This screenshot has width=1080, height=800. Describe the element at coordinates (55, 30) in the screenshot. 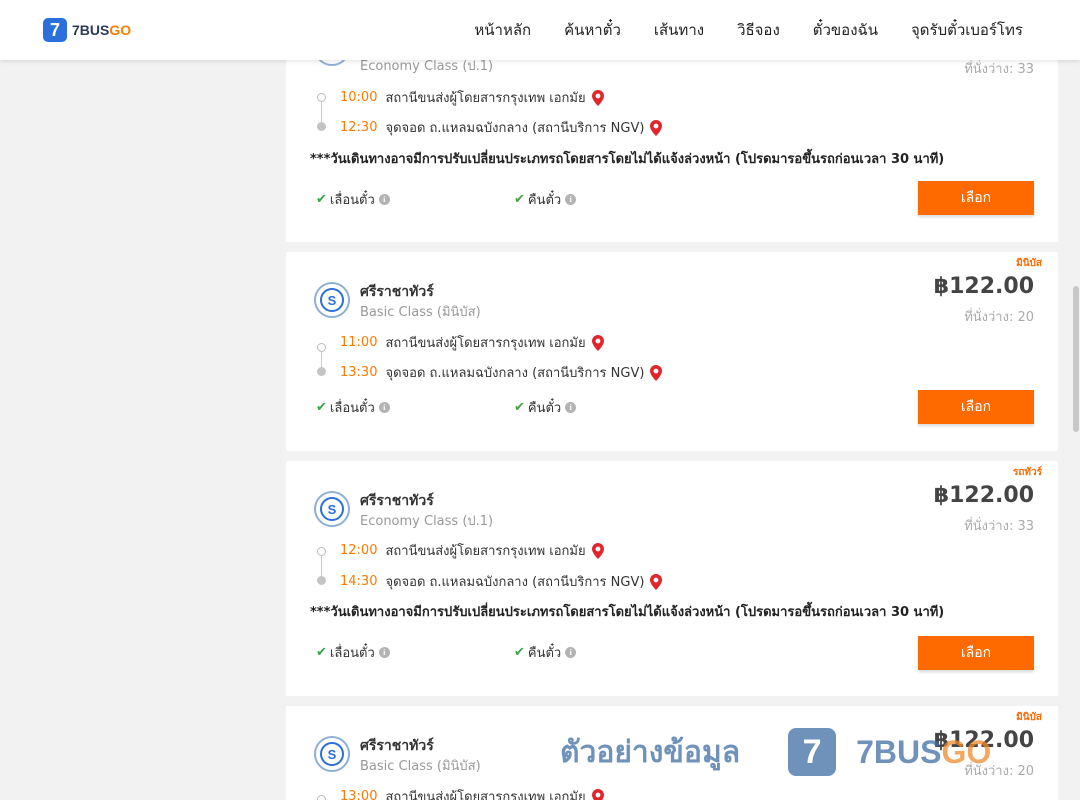

I see `logo-mark-icon: 7` at that location.